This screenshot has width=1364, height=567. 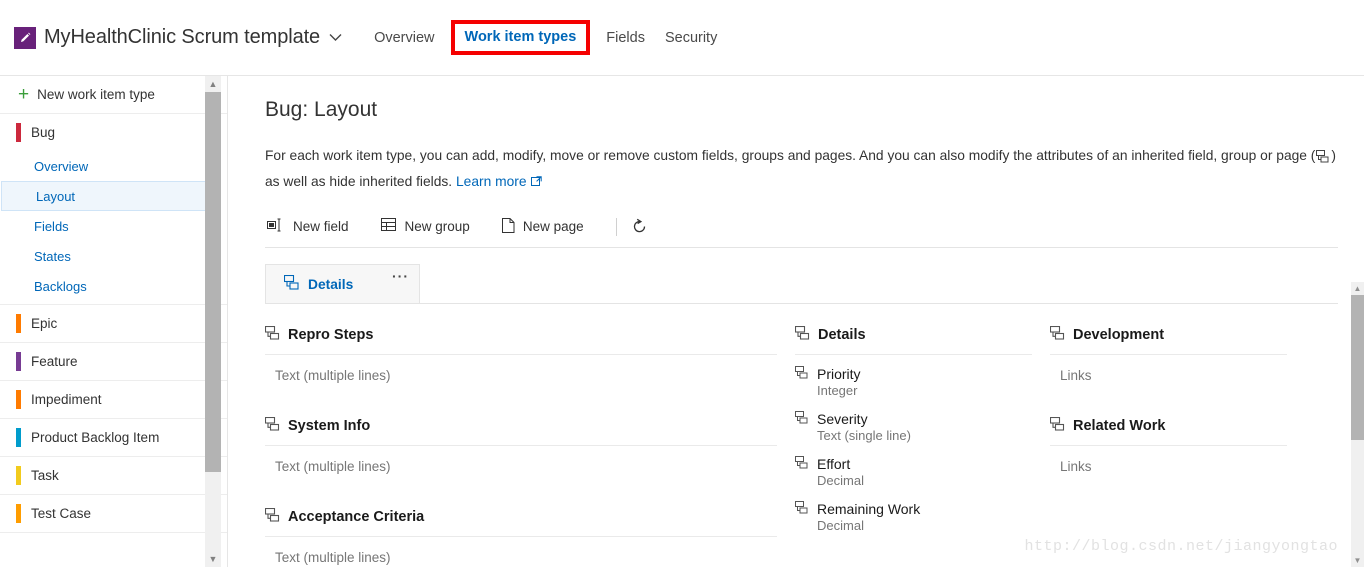 I want to click on group-title: Development, so click(x=1119, y=335).